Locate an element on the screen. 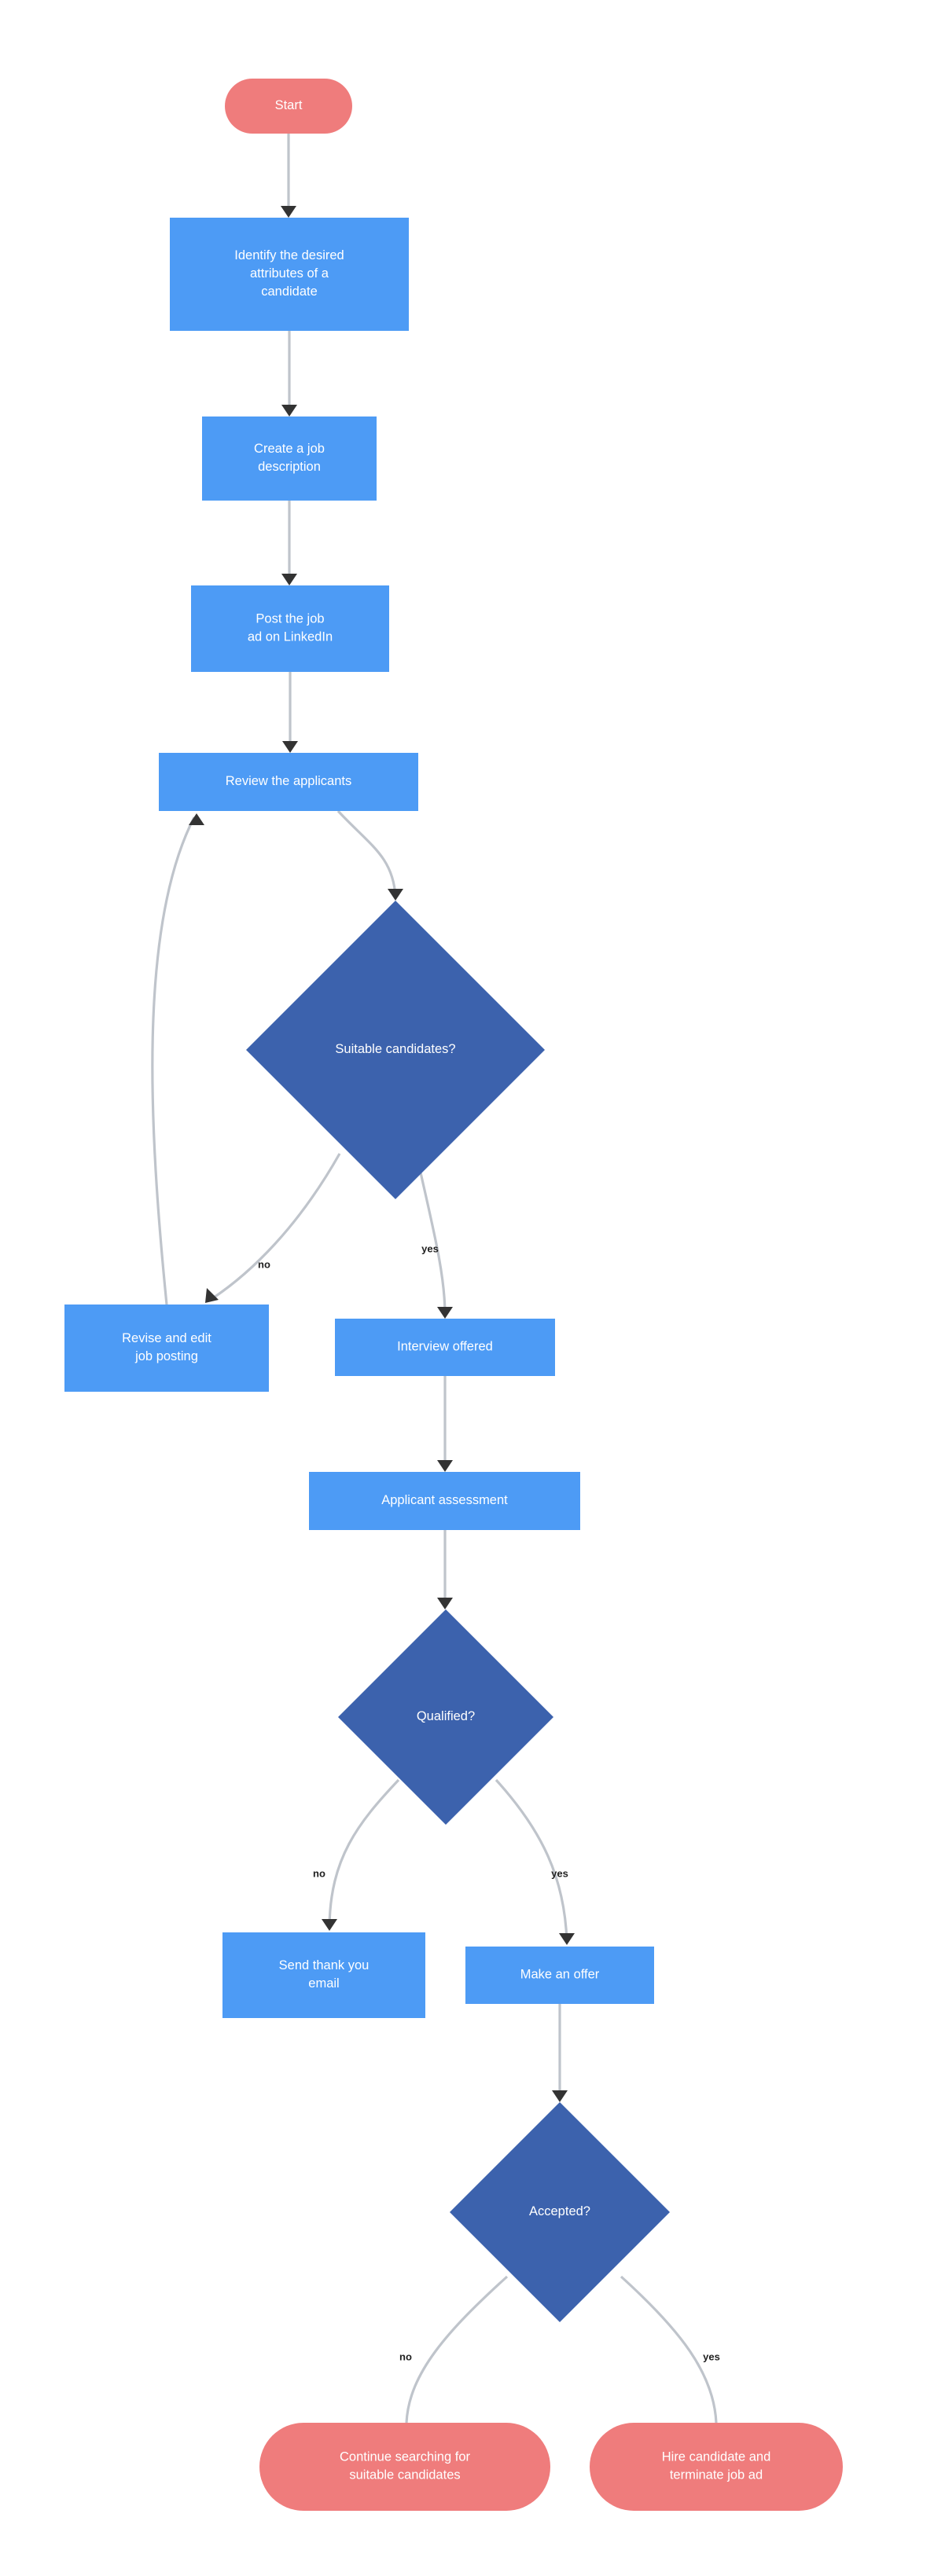 This screenshot has height=2576, width=945. node-post_ad: Post the job ad on LinkedIn is located at coordinates (290, 628).